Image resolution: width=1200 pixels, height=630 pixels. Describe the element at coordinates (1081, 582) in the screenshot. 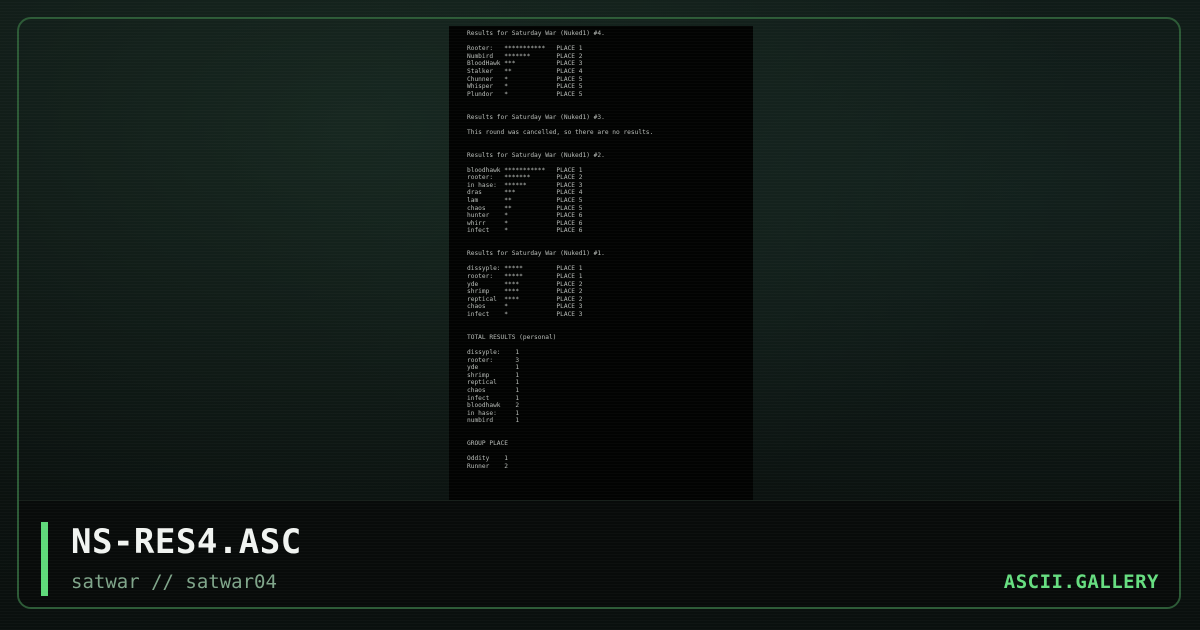

I see `brand-label: ASCII.GALLERY` at that location.